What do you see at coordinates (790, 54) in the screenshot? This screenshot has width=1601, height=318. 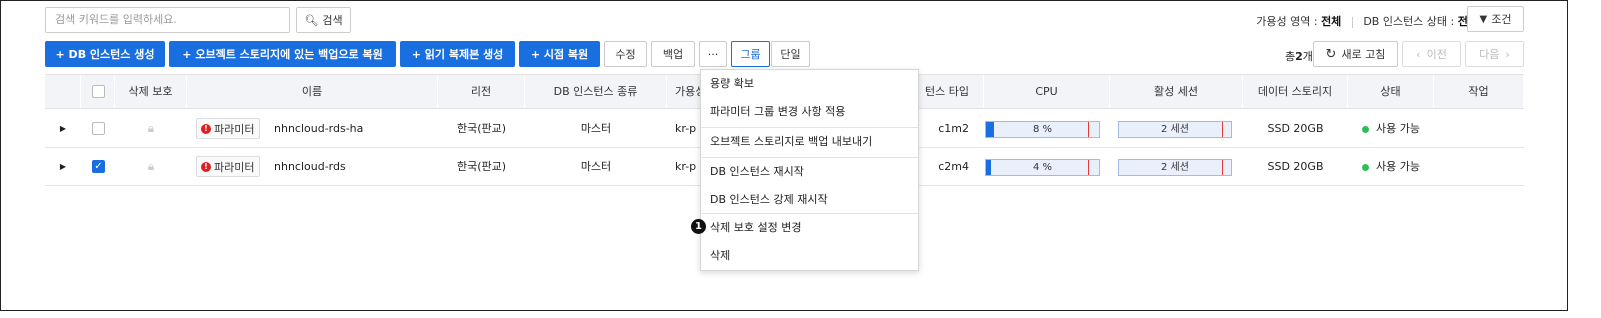 I see `single-view-button: 단일` at bounding box center [790, 54].